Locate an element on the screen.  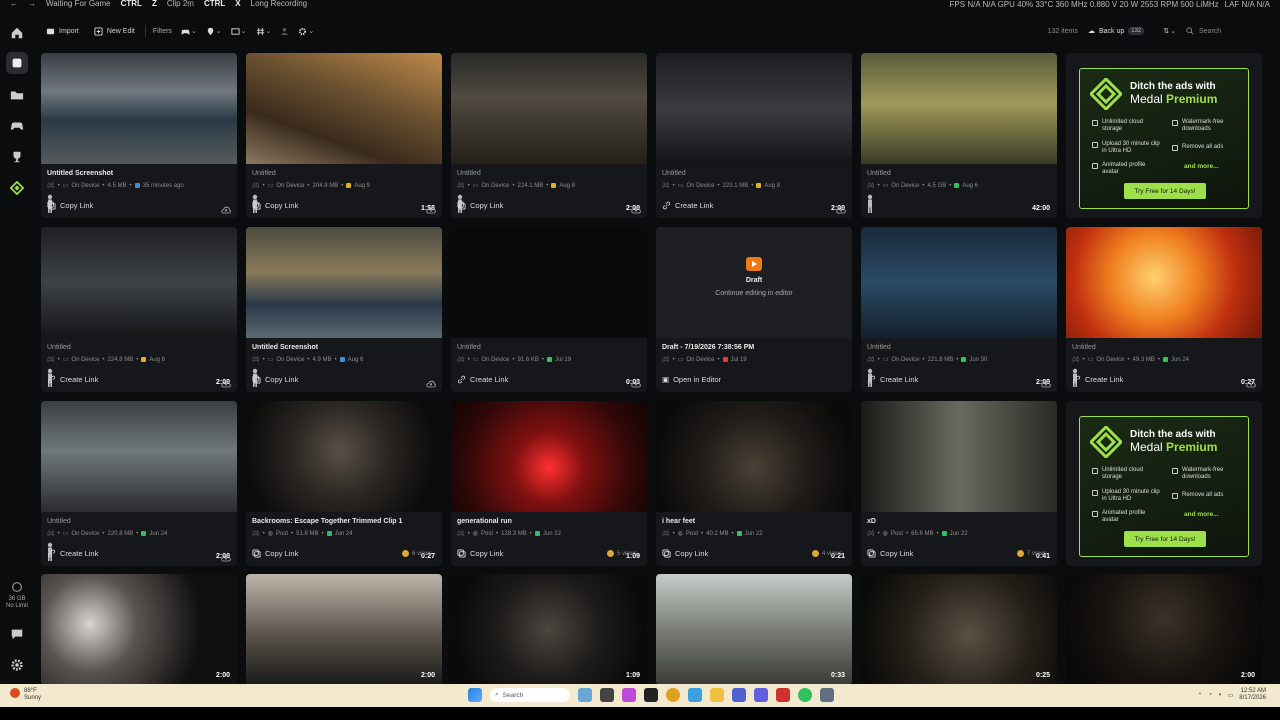
clip-card: 1:09 is located at coordinates (549, 629).